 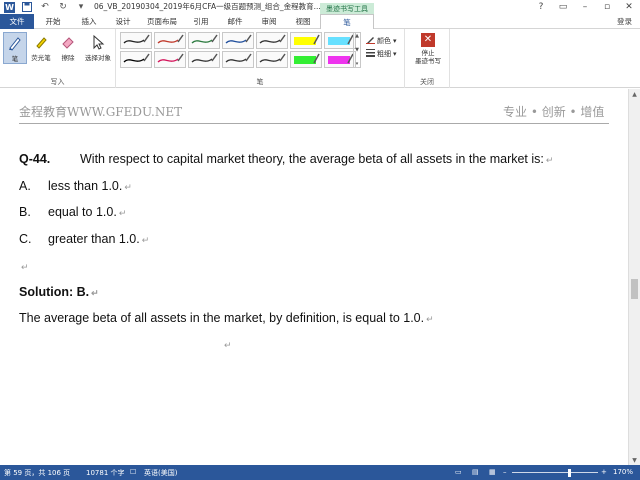 I want to click on option-b: equal to 1.0. ↵, so click(x=87, y=212).